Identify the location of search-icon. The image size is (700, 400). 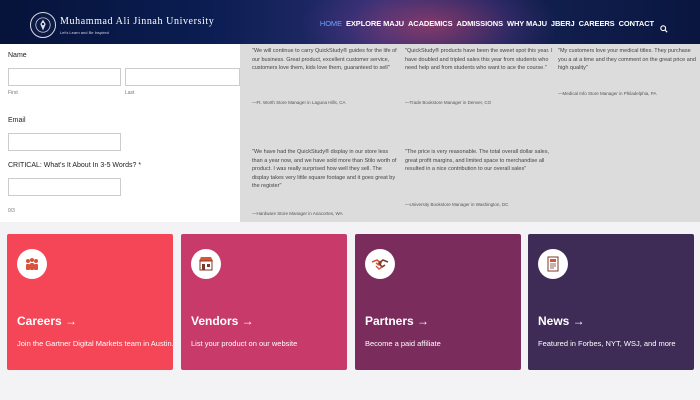
(664, 26).